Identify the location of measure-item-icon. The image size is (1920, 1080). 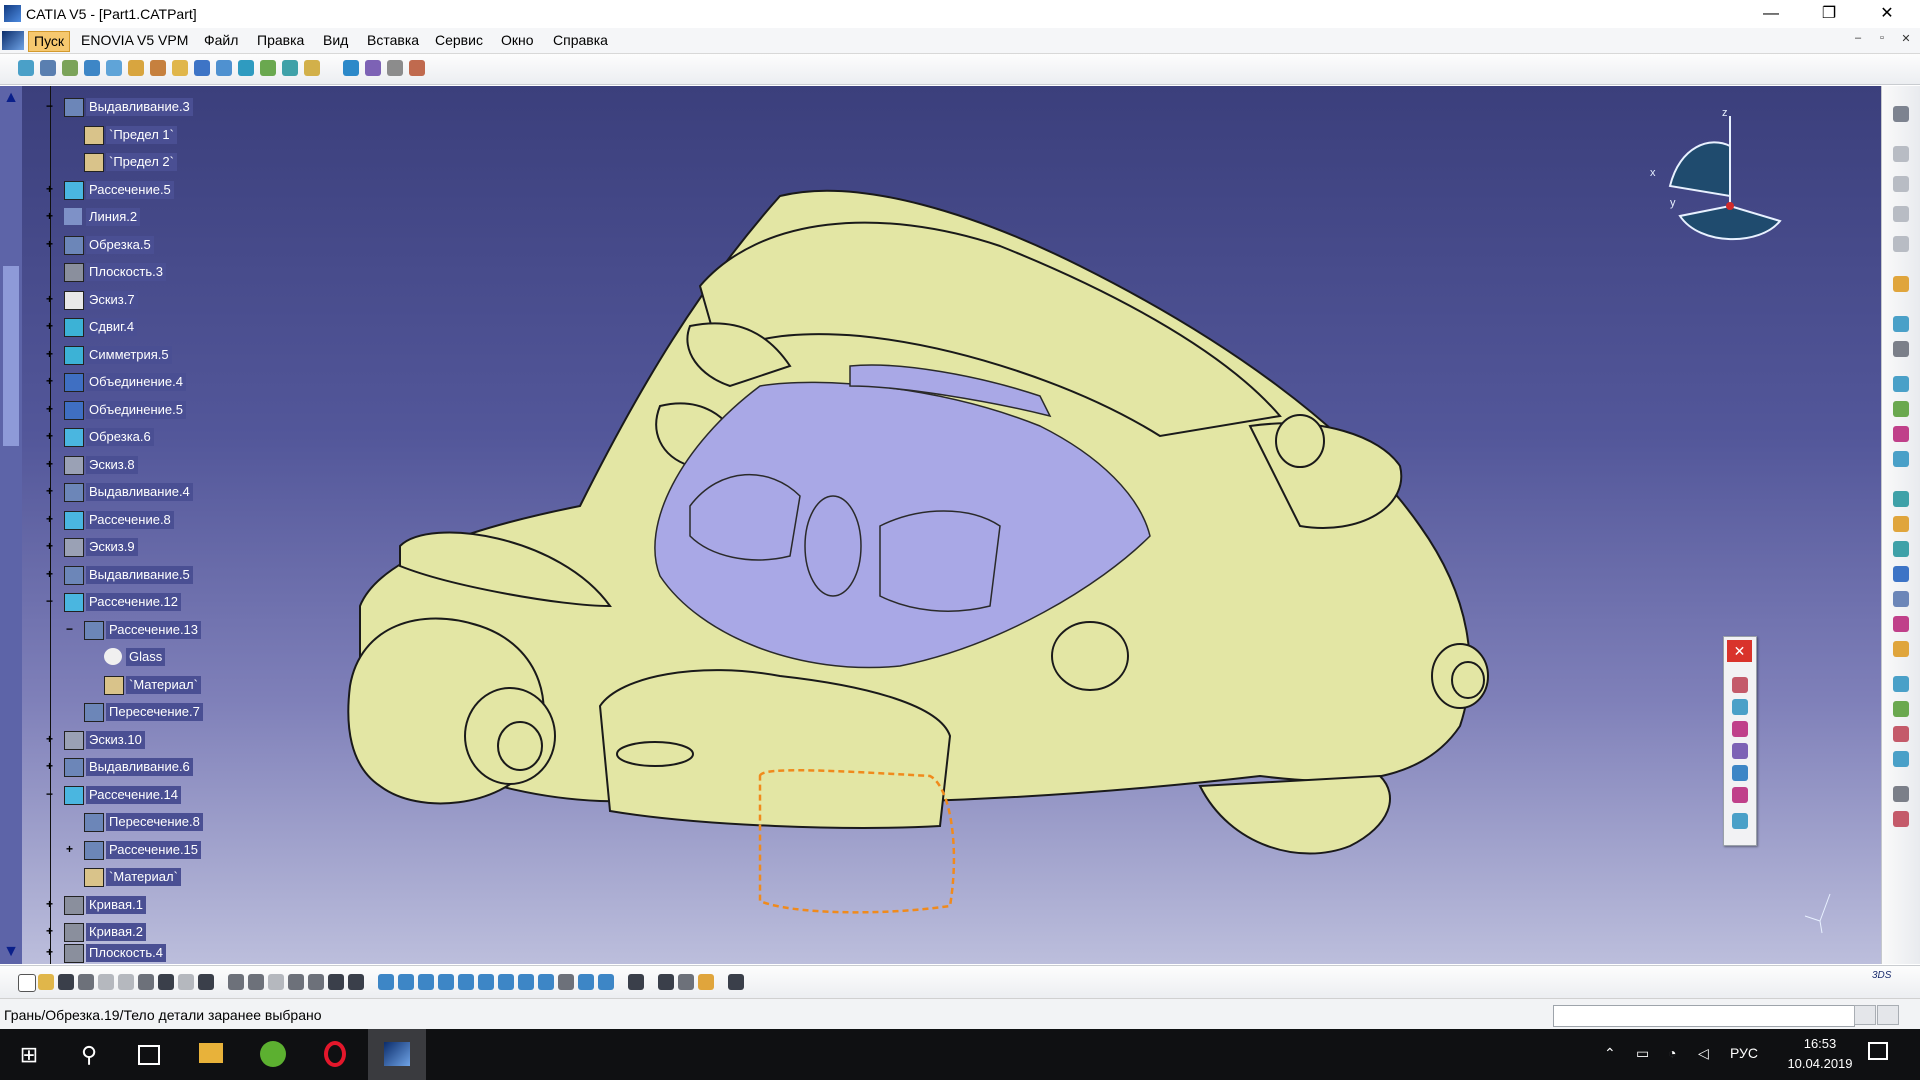
(686, 982).